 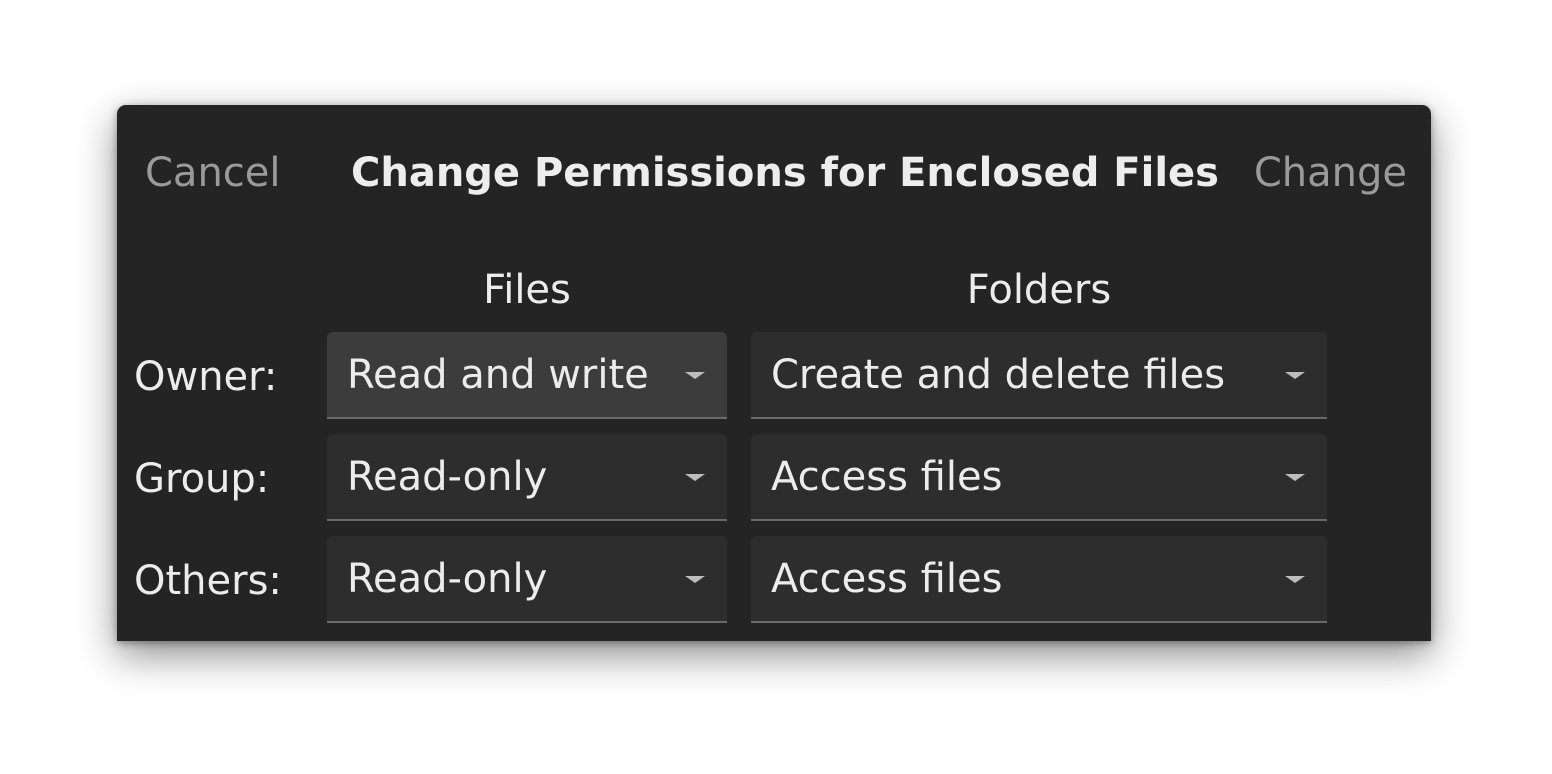 I want to click on group-label: Group:, so click(x=202, y=479).